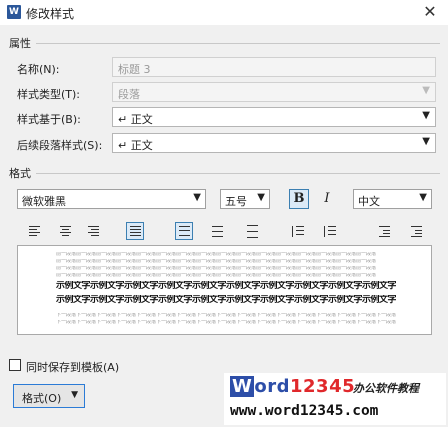 This screenshot has width=448, height=427. What do you see at coordinates (416, 231) in the screenshot?
I see `increase-indent-icon` at bounding box center [416, 231].